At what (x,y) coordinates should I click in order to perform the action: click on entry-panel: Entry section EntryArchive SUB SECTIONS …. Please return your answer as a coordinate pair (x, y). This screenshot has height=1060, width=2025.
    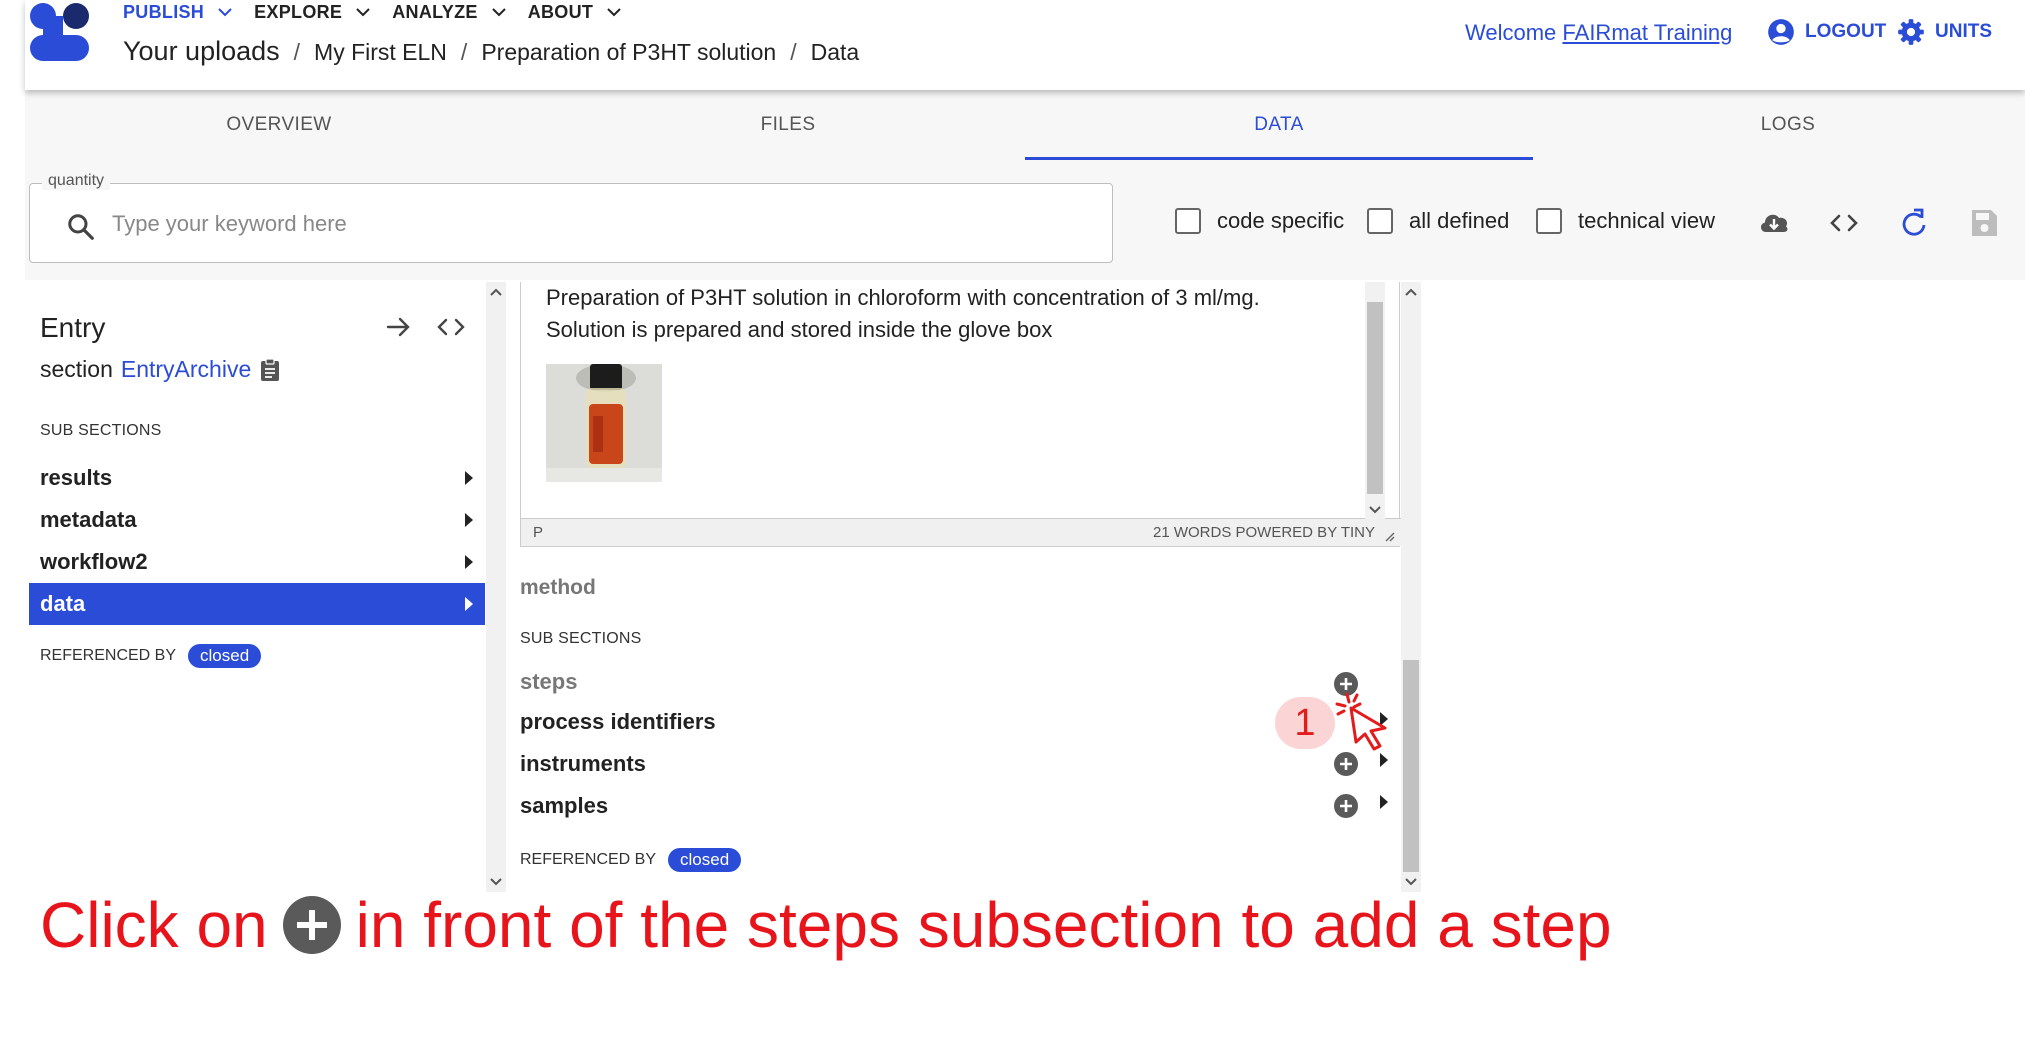
    Looking at the image, I should click on (257, 587).